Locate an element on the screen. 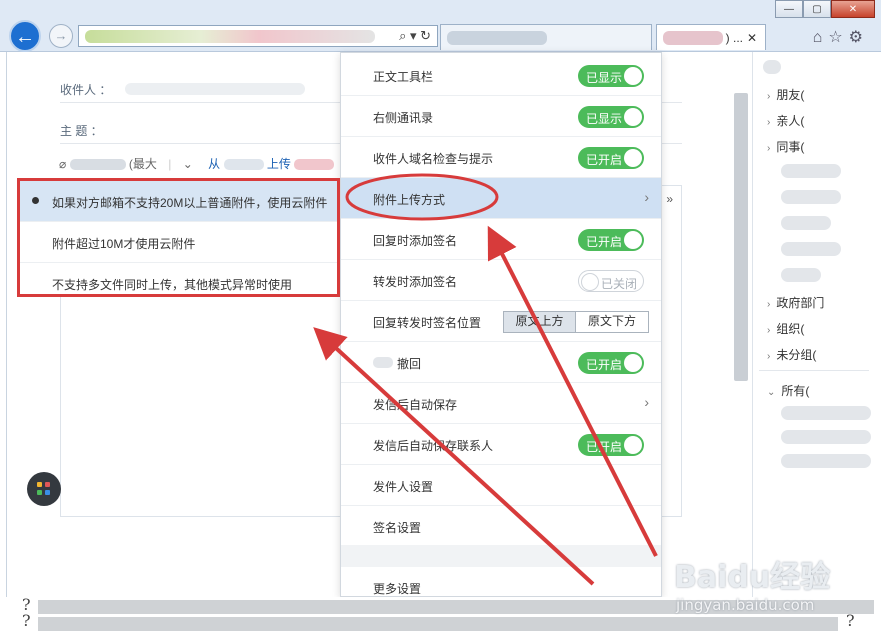 The width and height of the screenshot is (881, 637). menu-separator is located at coordinates (501, 556).